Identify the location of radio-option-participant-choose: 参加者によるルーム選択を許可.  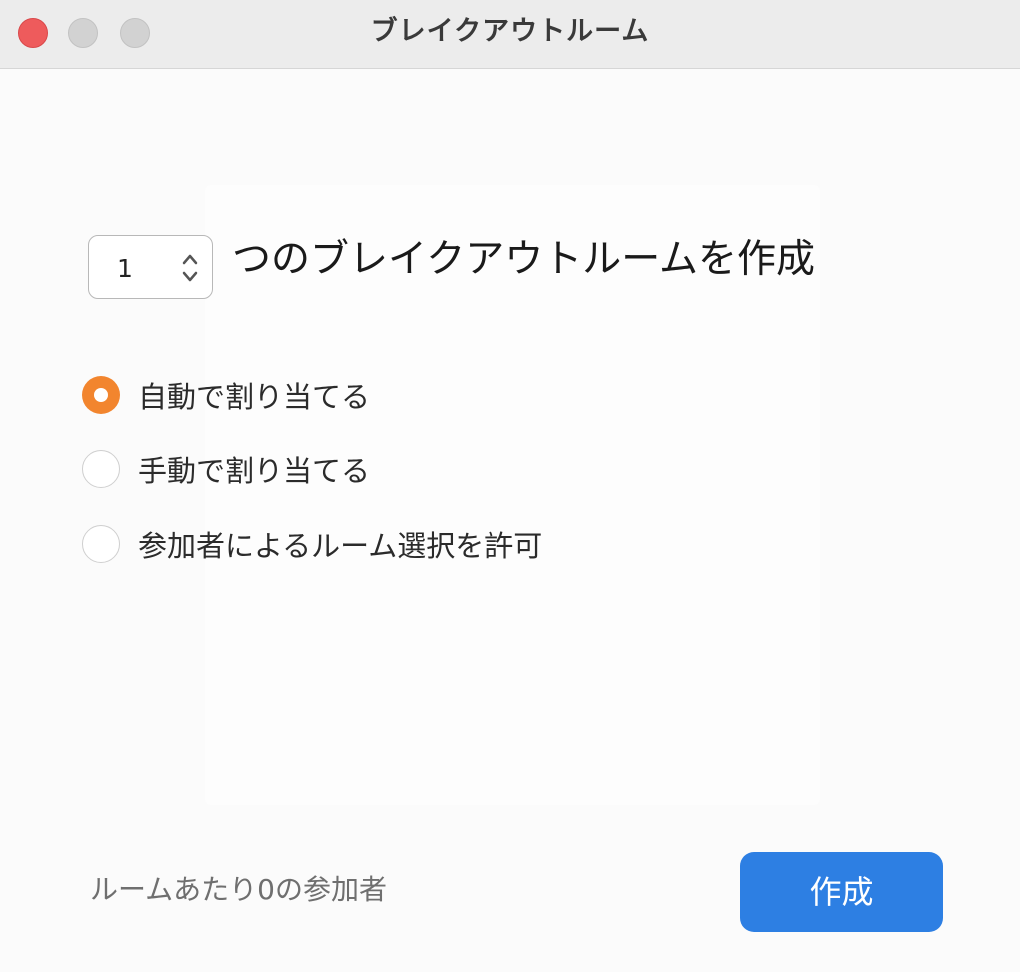
(312, 544).